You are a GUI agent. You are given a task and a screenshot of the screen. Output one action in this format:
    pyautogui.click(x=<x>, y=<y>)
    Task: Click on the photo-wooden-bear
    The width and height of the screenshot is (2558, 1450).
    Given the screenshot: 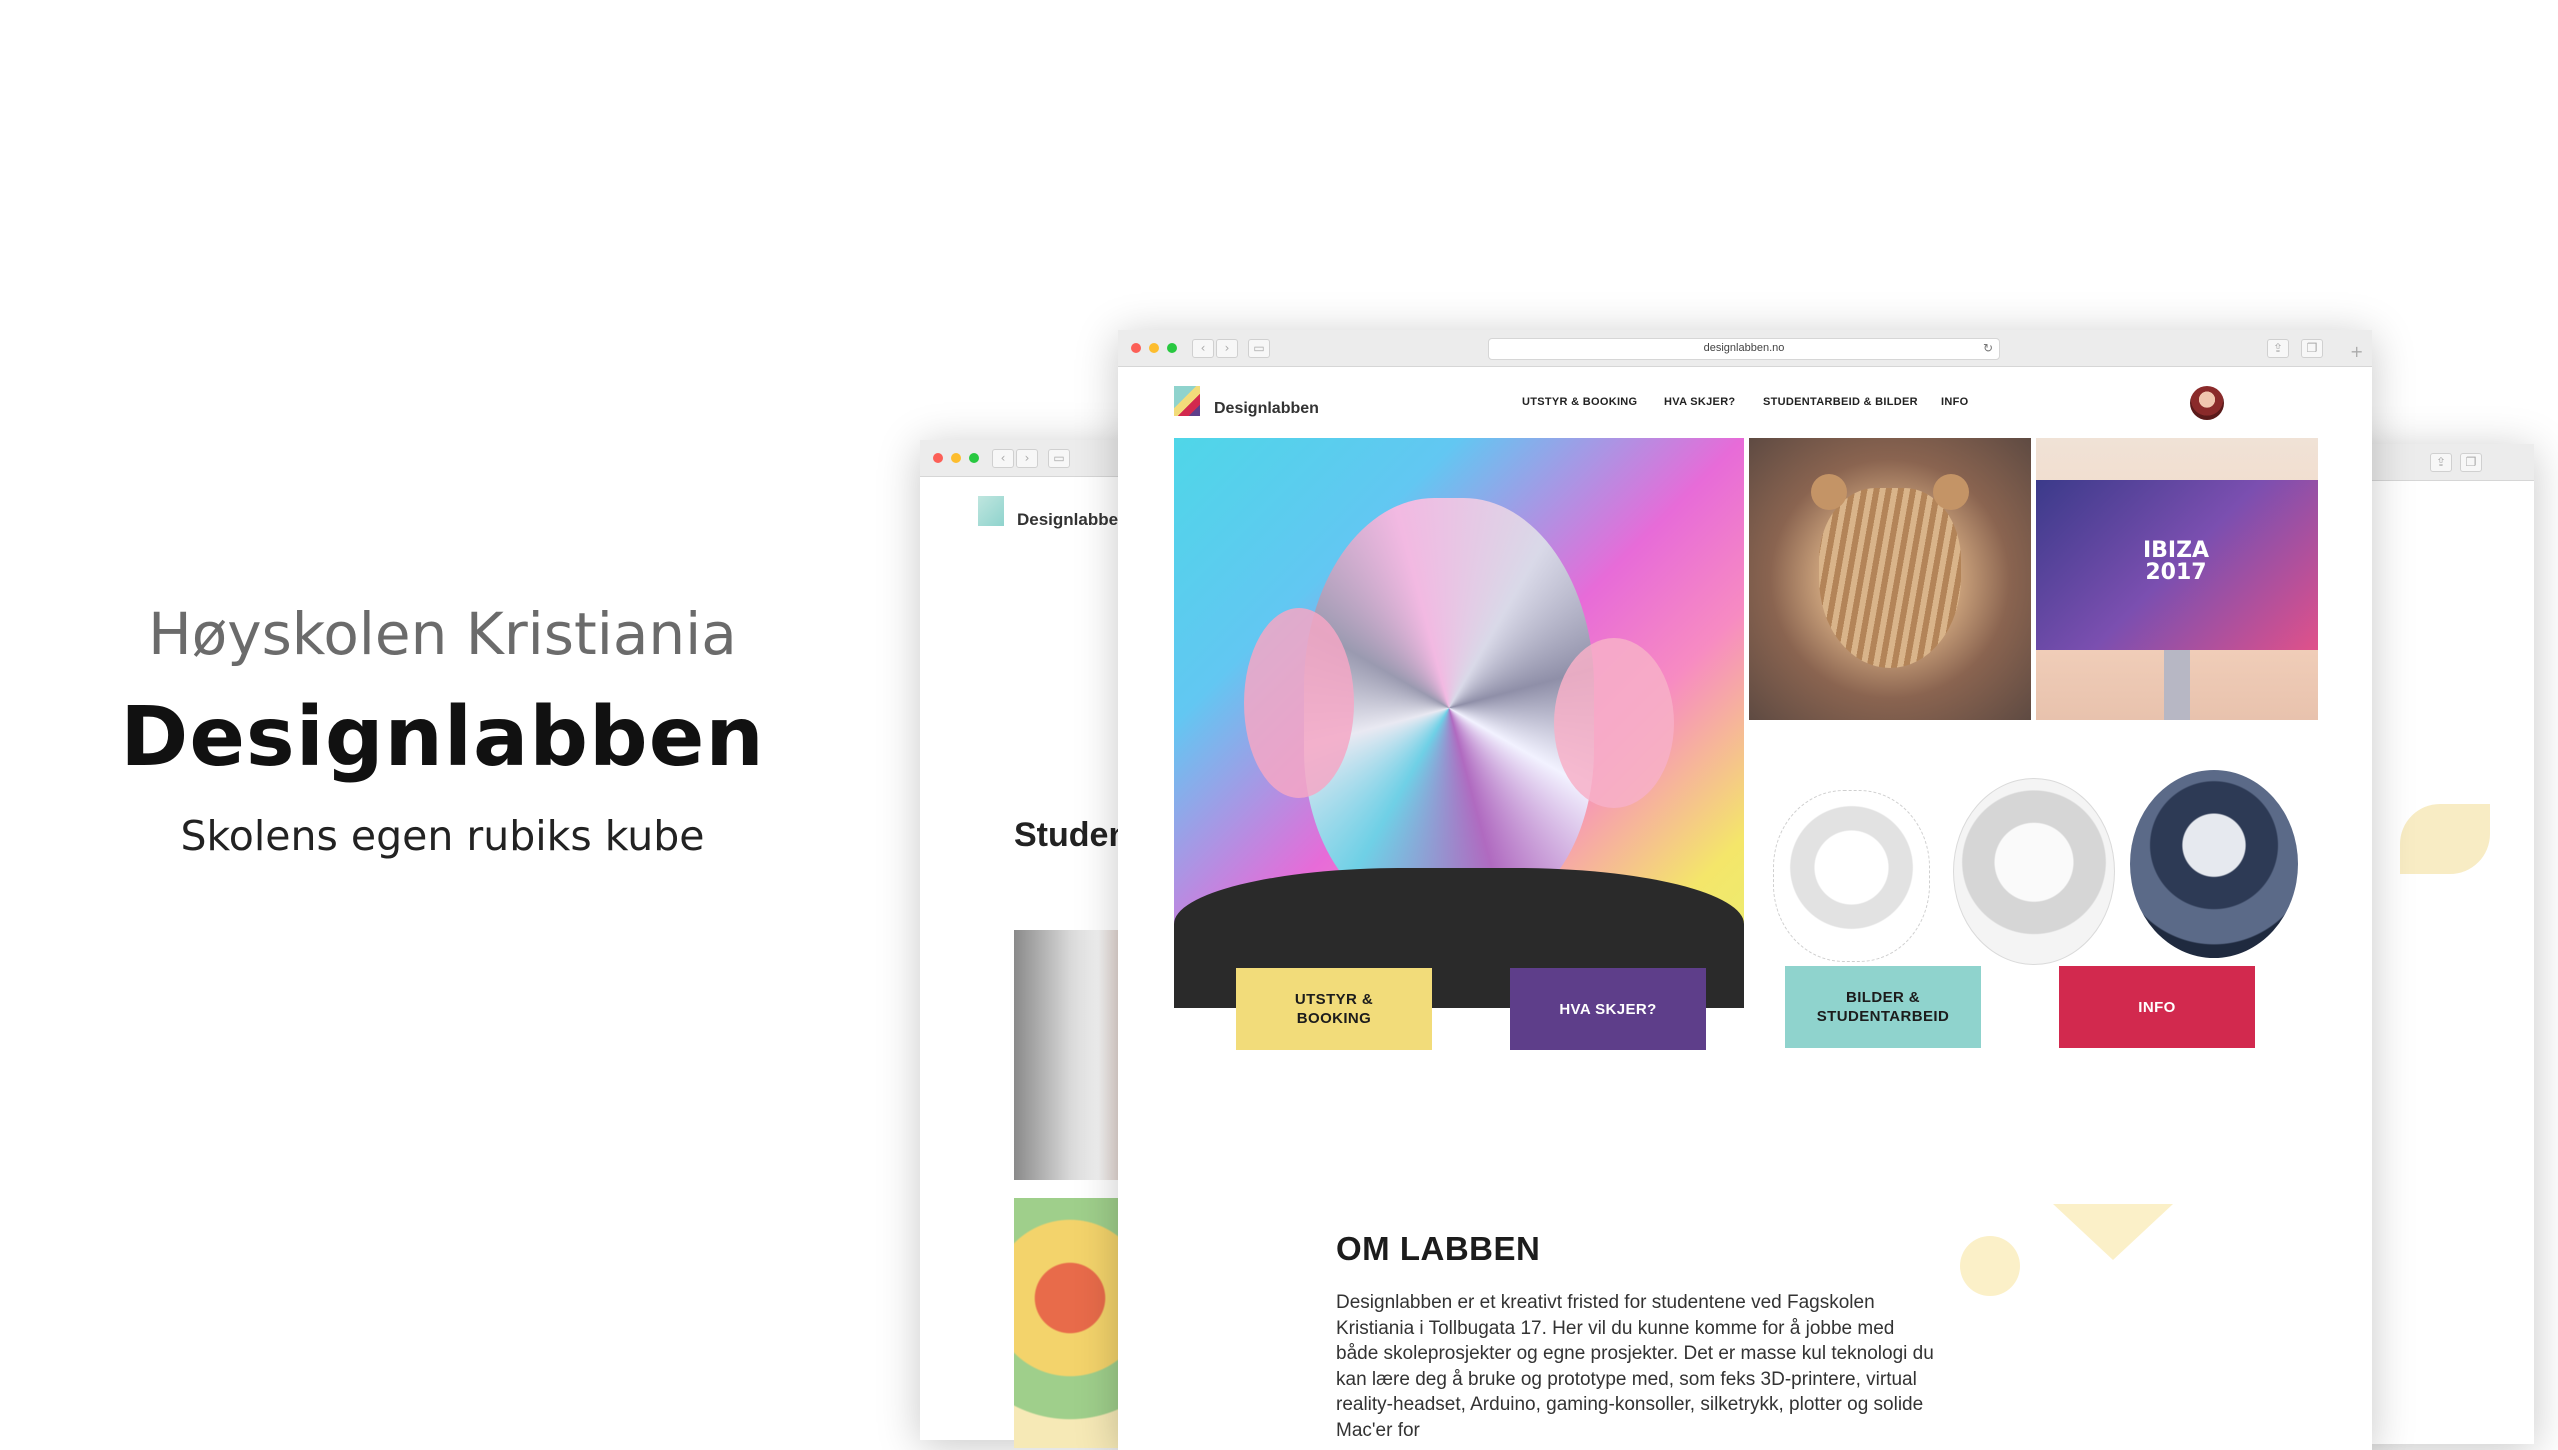 What is the action you would take?
    pyautogui.click(x=1890, y=579)
    